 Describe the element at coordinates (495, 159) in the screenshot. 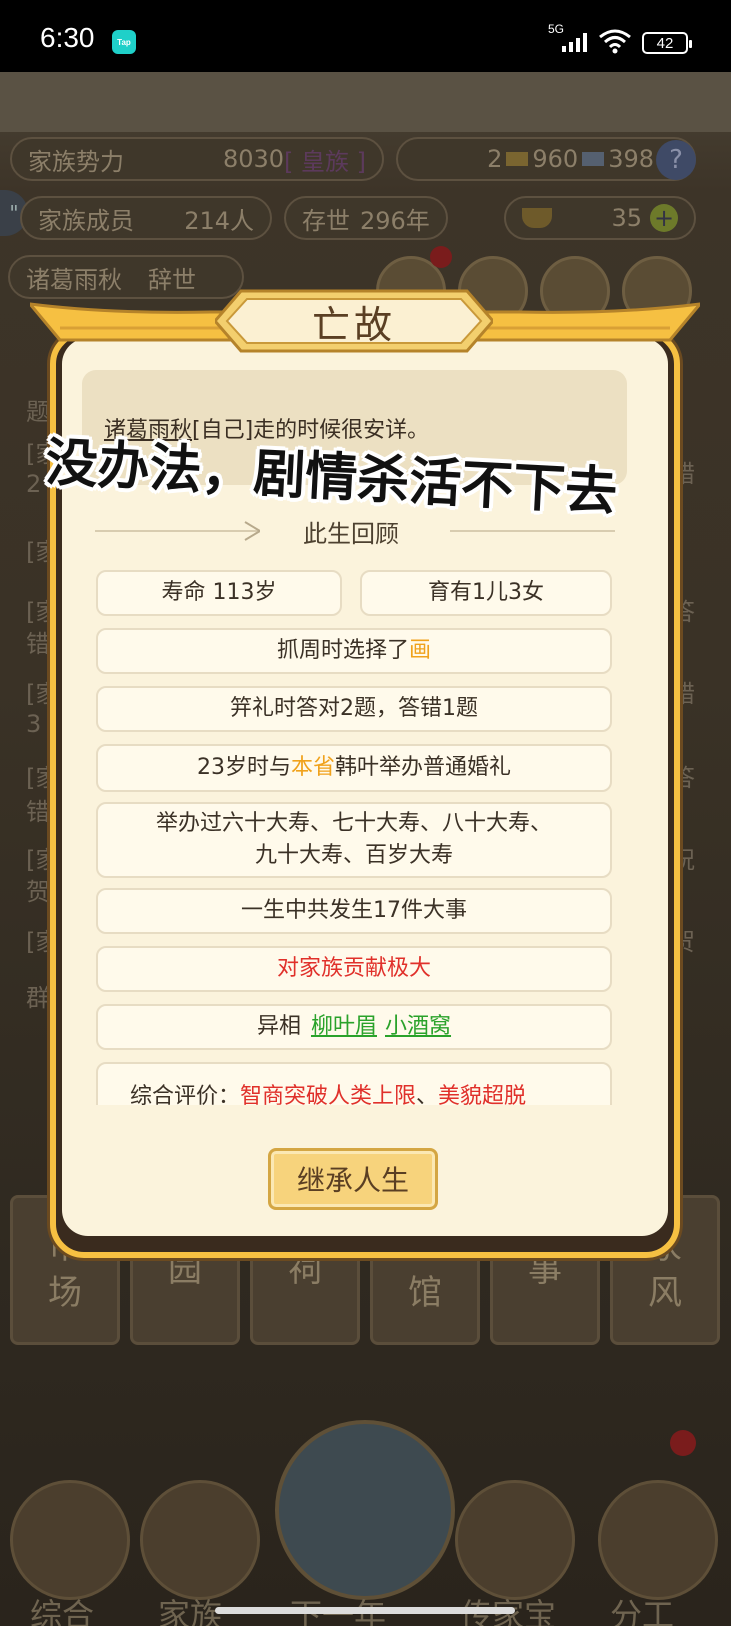

I see `currency-a: 2` at that location.